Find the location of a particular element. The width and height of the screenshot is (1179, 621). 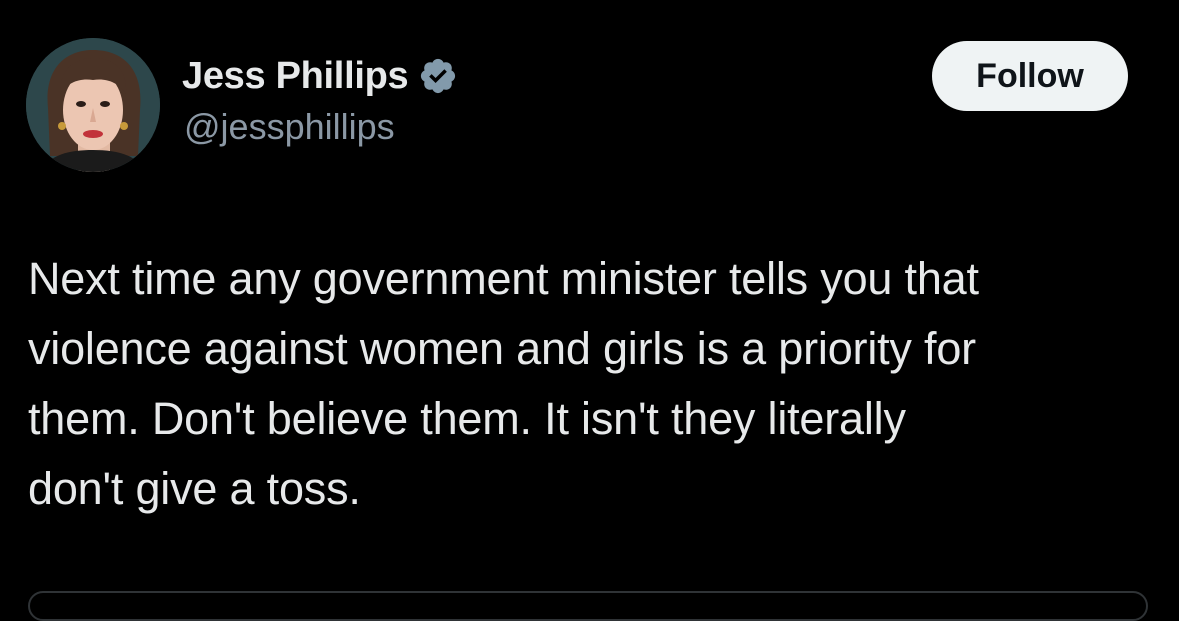

author-avatar is located at coordinates (93, 105).